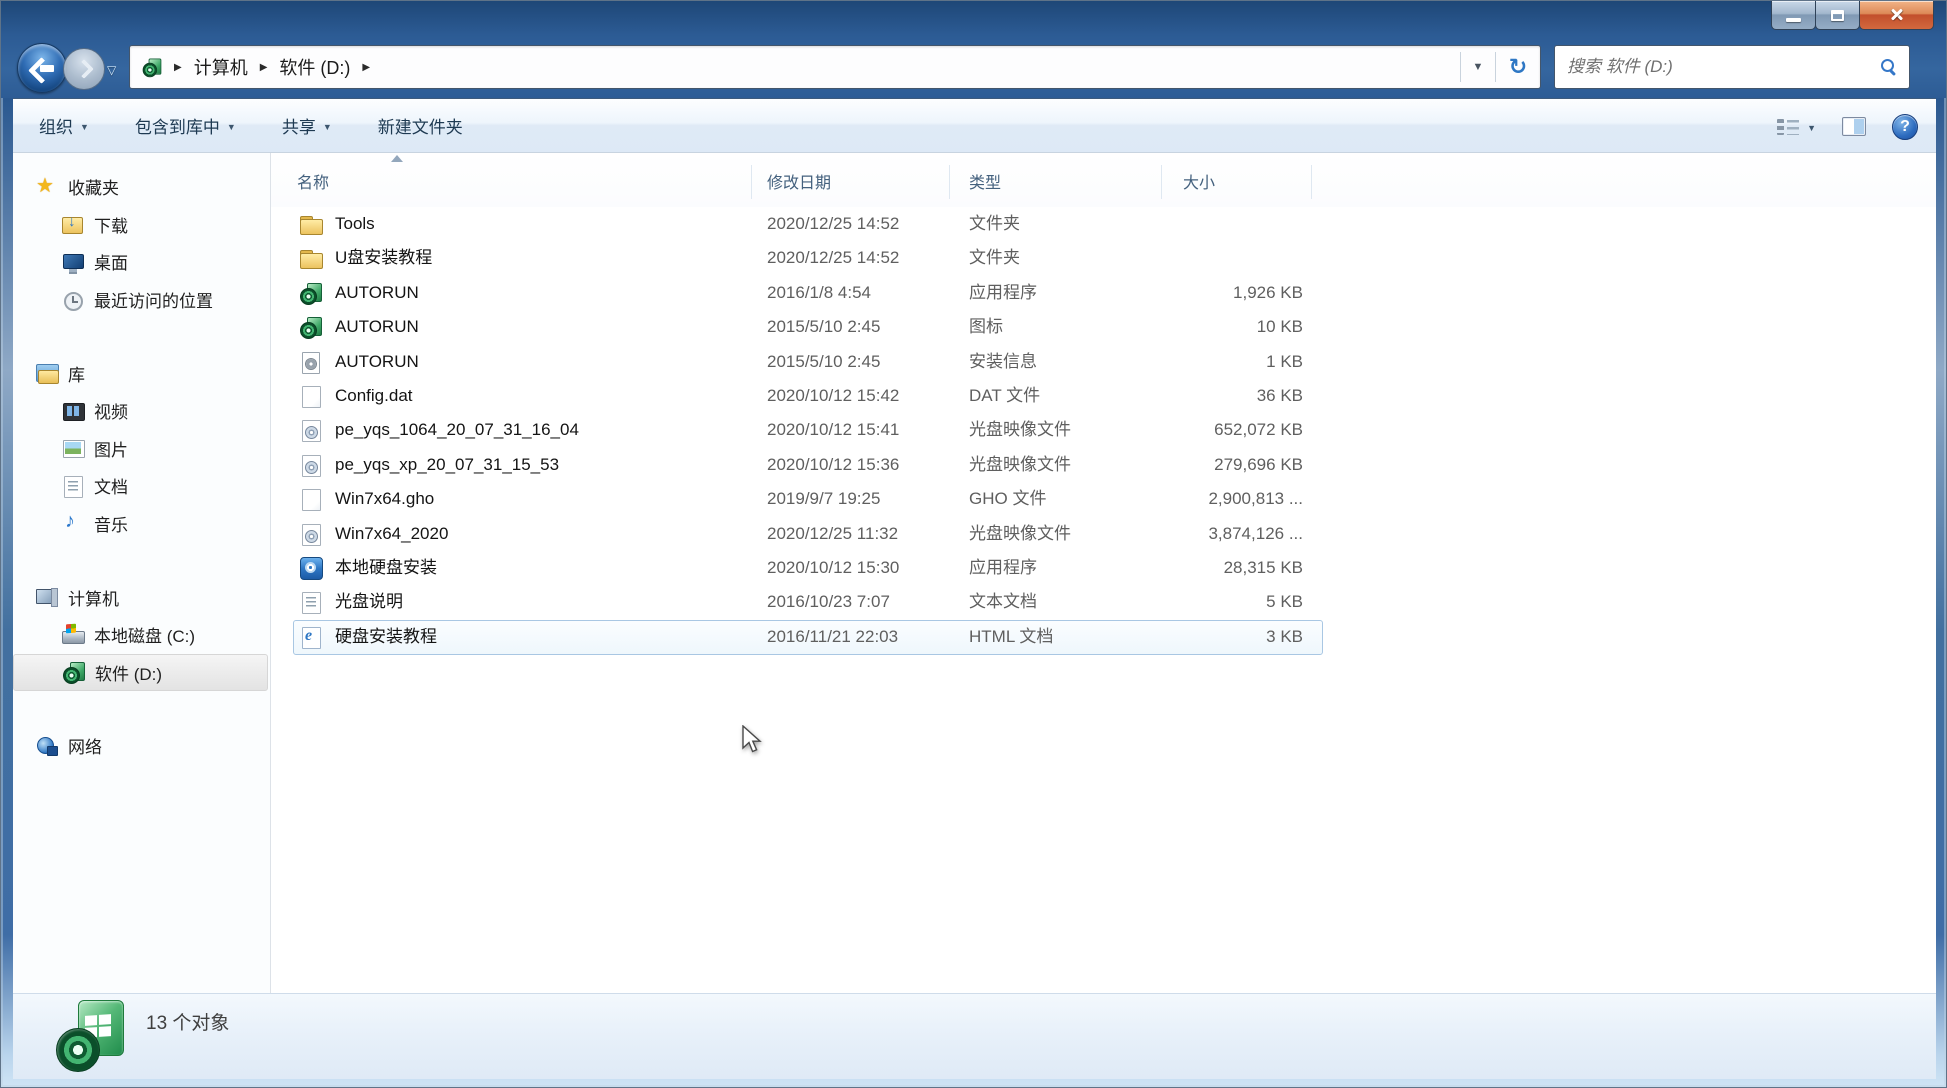 The width and height of the screenshot is (1947, 1088). Describe the element at coordinates (311, 568) in the screenshot. I see `app-blue-icon` at that location.